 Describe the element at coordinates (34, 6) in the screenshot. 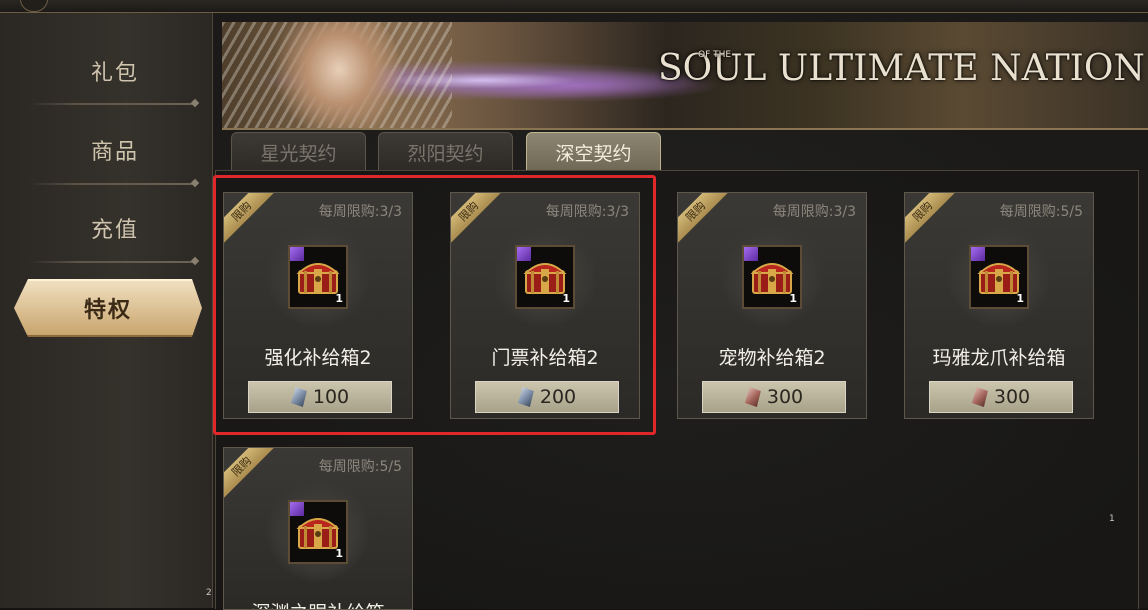

I see `top-ornament` at that location.